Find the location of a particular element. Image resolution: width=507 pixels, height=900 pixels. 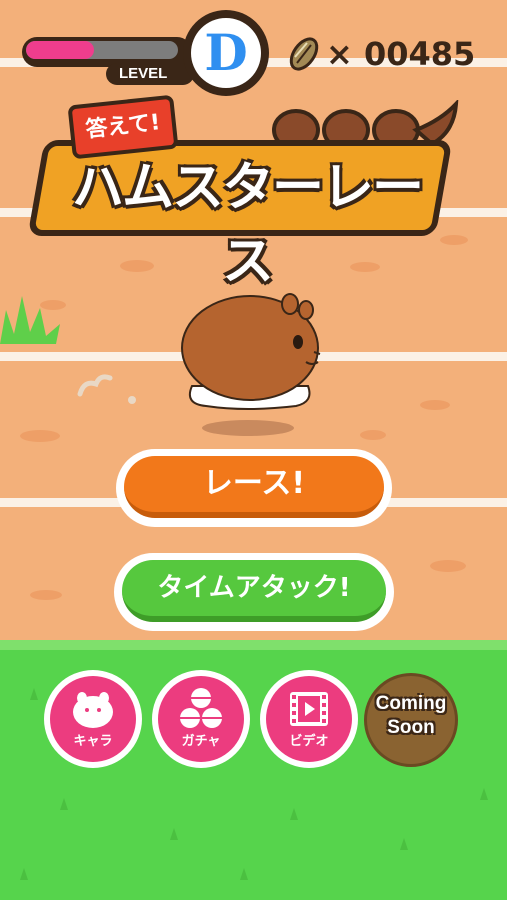

race-button-label: レース! is located at coordinates (254, 487).